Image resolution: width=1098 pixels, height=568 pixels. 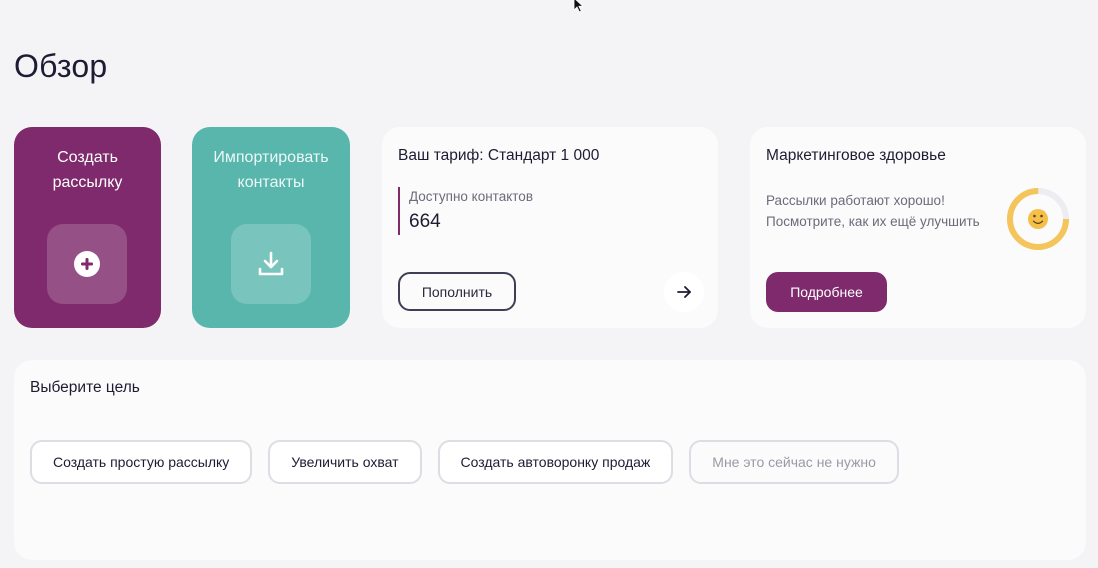 I want to click on contacts-available-label: Доступно контактов, so click(x=471, y=196).